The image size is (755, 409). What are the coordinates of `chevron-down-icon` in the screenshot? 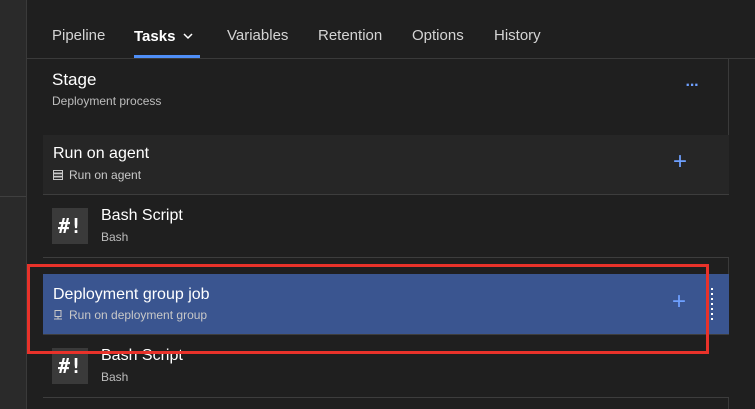 It's located at (188, 36).